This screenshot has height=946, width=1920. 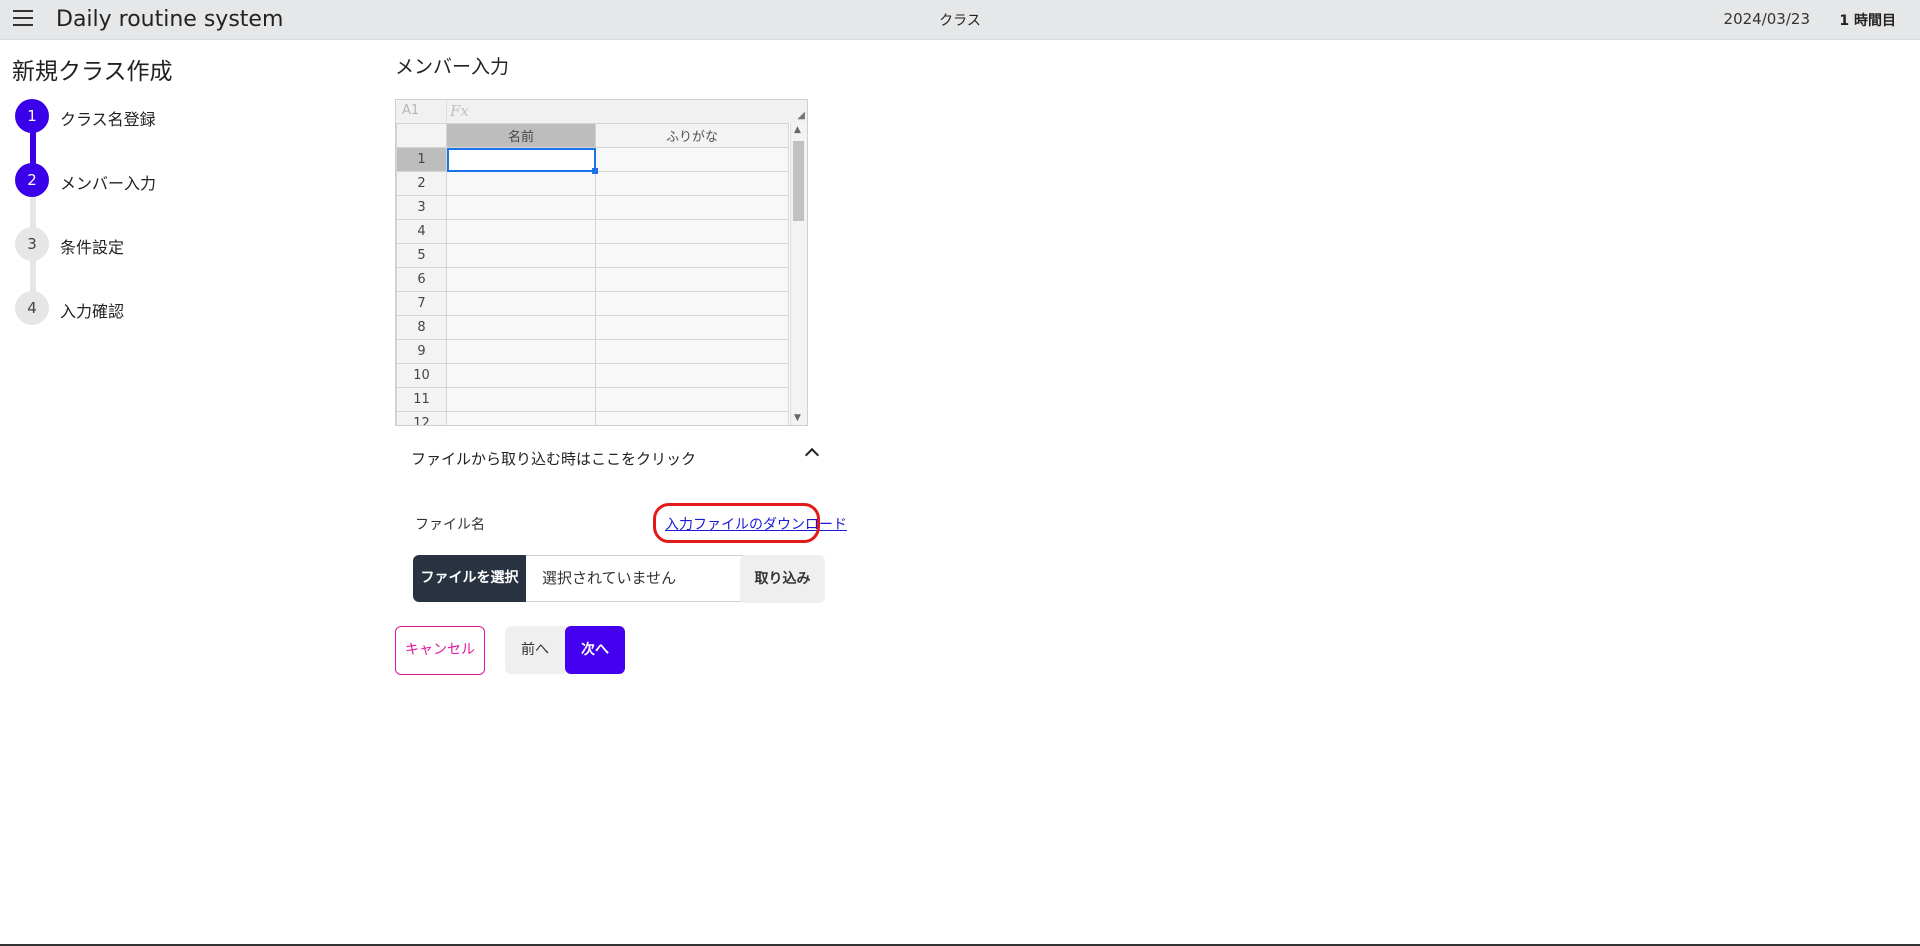 What do you see at coordinates (92, 311) in the screenshot?
I see `step-4-label: 入力確認` at bounding box center [92, 311].